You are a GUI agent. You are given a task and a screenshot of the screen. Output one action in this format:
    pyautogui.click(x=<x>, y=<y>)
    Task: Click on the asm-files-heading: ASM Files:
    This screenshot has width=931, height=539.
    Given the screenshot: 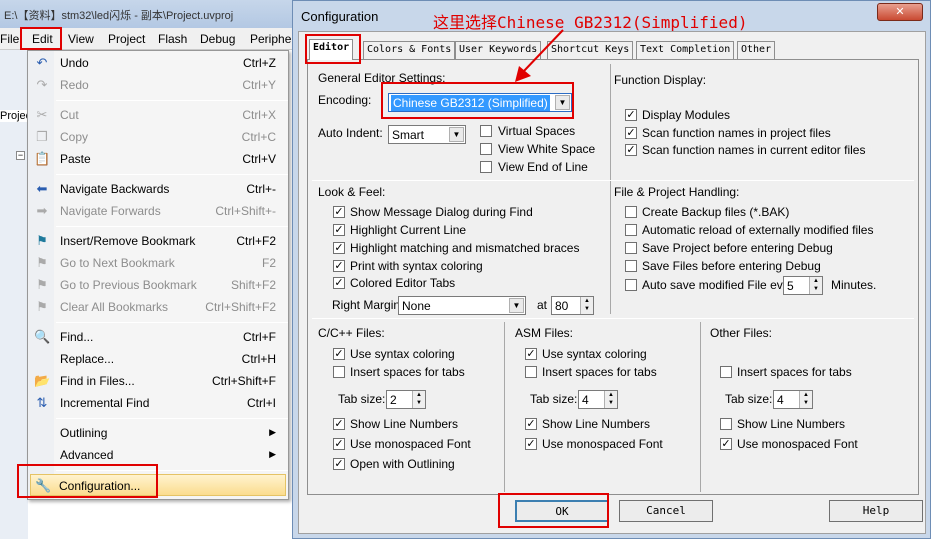 What is the action you would take?
    pyautogui.click(x=544, y=333)
    